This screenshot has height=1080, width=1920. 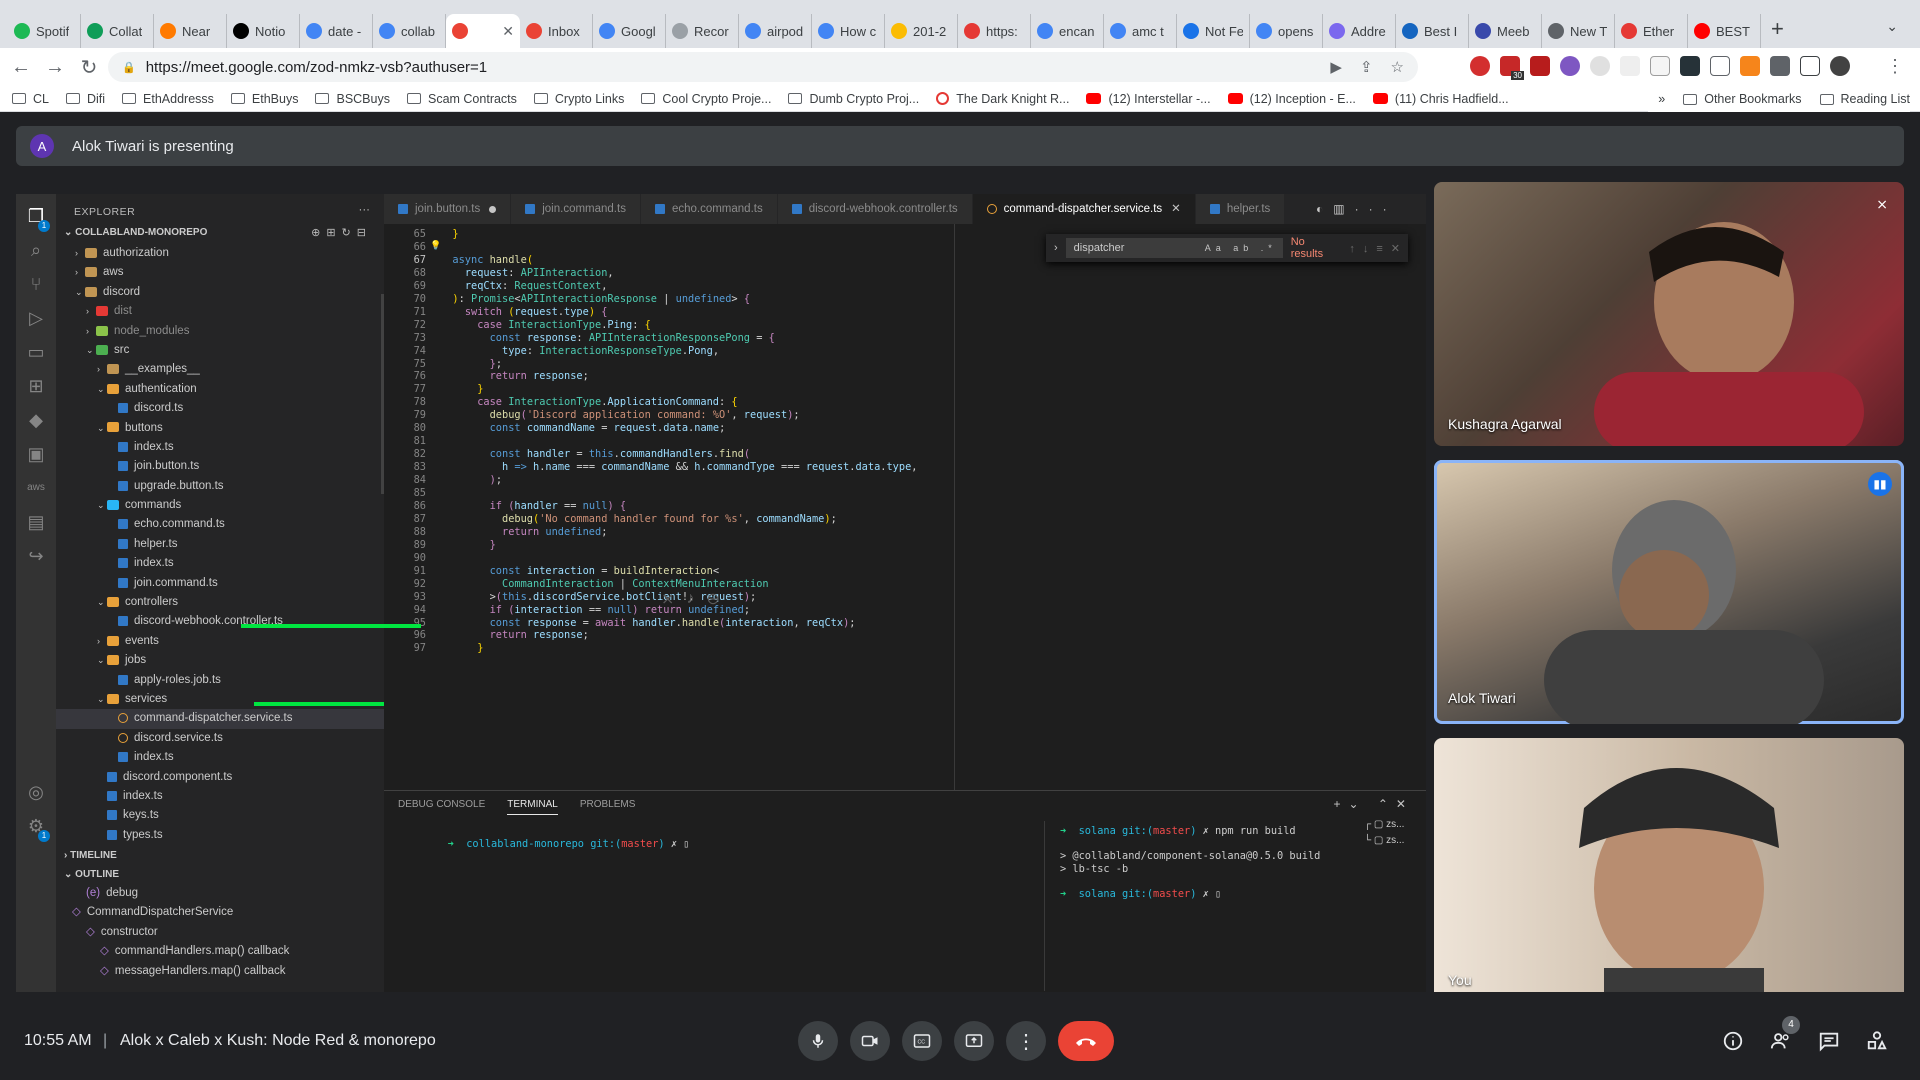 What do you see at coordinates (1840, 66) in the screenshot?
I see `profile-avatar-icon` at bounding box center [1840, 66].